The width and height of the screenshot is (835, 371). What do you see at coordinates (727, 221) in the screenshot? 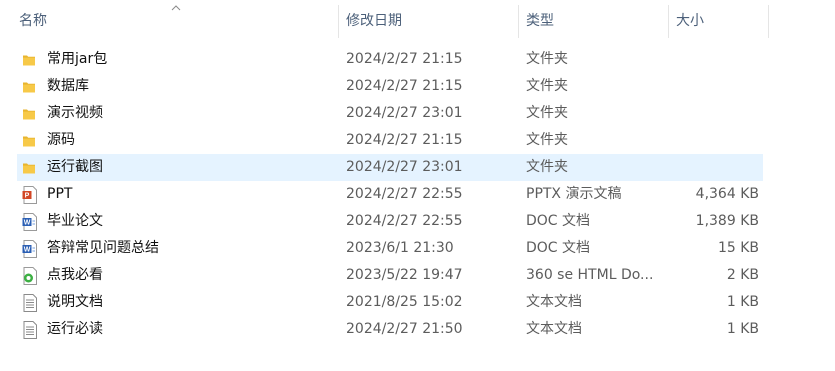
I see `file-size: 1,389 KB` at bounding box center [727, 221].